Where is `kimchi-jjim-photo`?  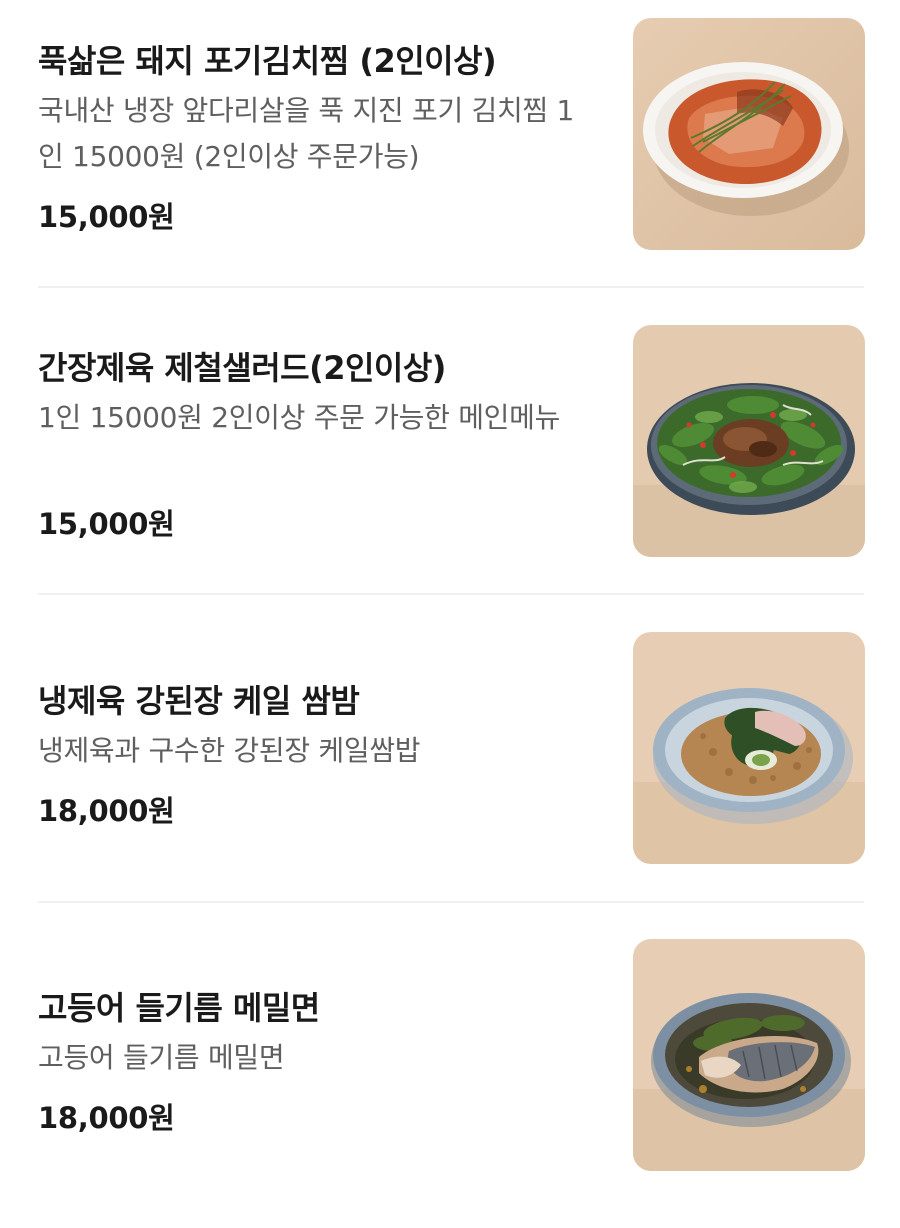 kimchi-jjim-photo is located at coordinates (749, 134).